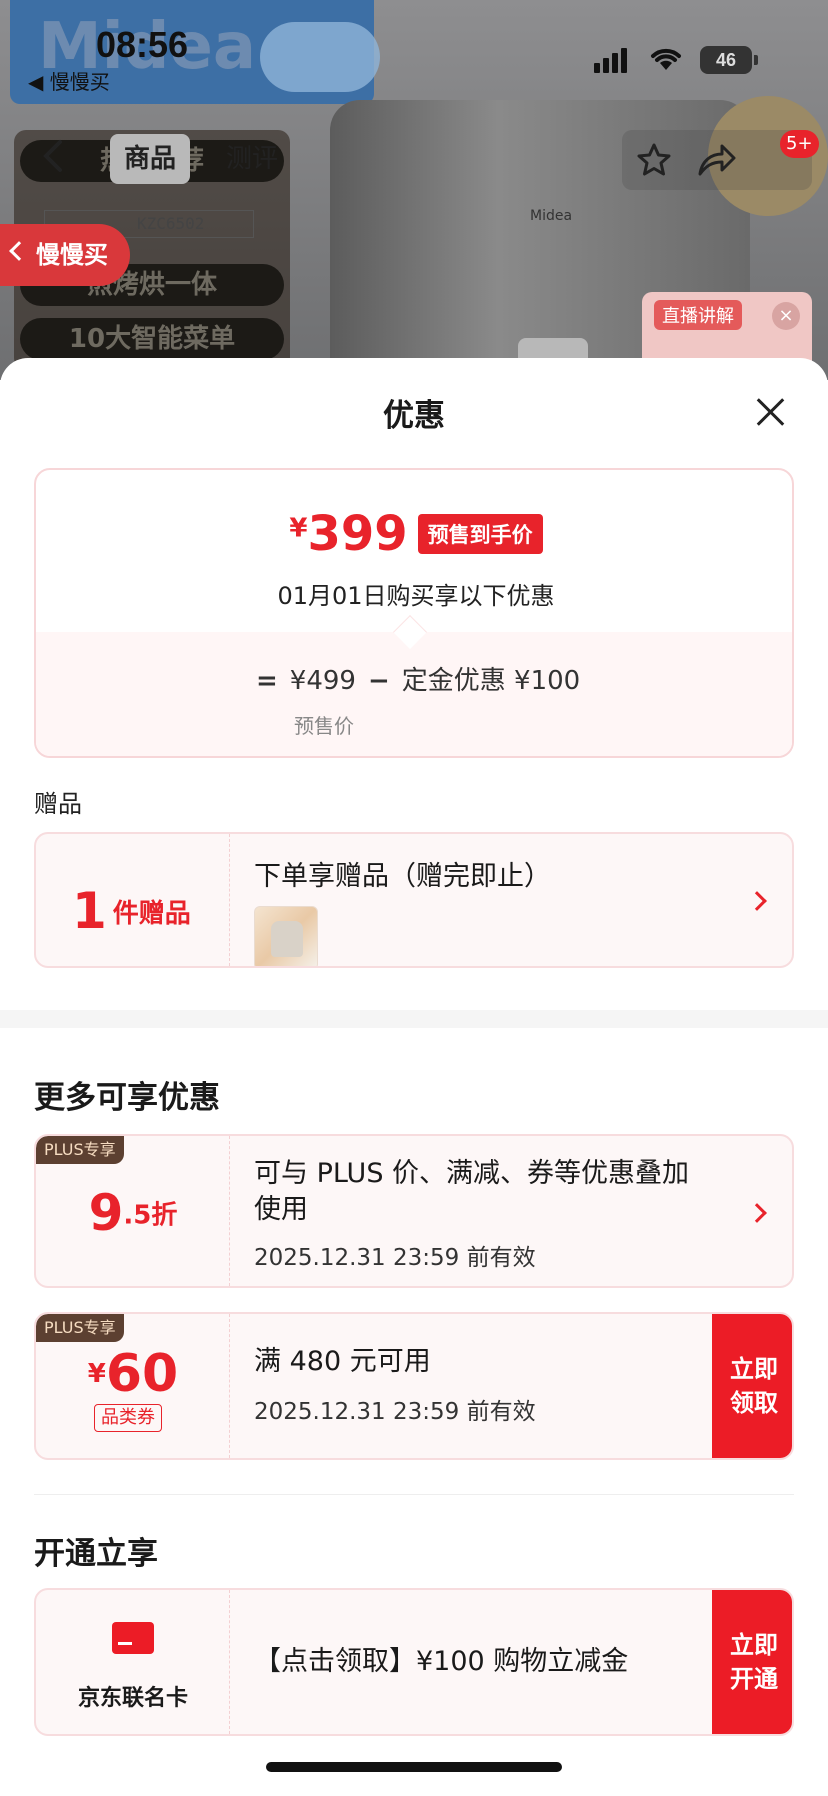 This screenshot has width=828, height=1796. What do you see at coordinates (770, 412) in the screenshot?
I see `close-icon` at bounding box center [770, 412].